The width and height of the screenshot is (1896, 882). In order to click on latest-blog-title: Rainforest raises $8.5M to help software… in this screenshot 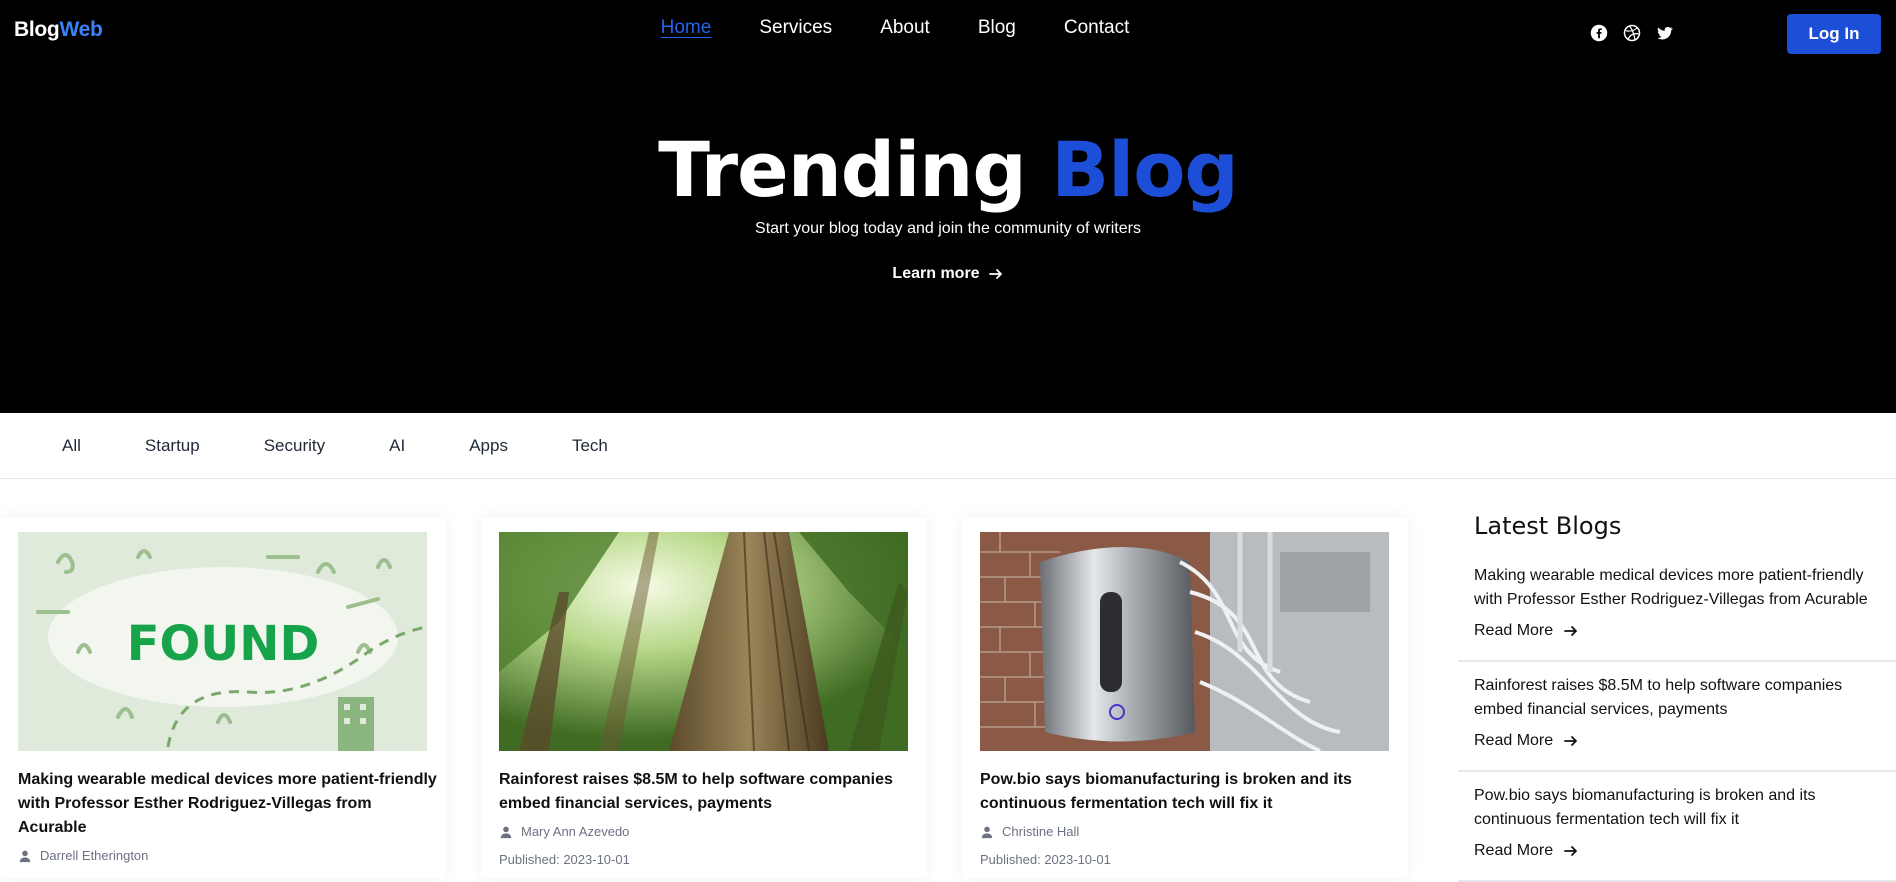, I will do `click(1684, 698)`.